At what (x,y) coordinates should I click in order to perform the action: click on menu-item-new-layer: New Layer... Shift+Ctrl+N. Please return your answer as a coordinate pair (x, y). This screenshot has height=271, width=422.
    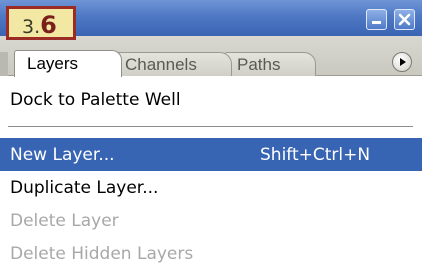
    Looking at the image, I should click on (211, 154).